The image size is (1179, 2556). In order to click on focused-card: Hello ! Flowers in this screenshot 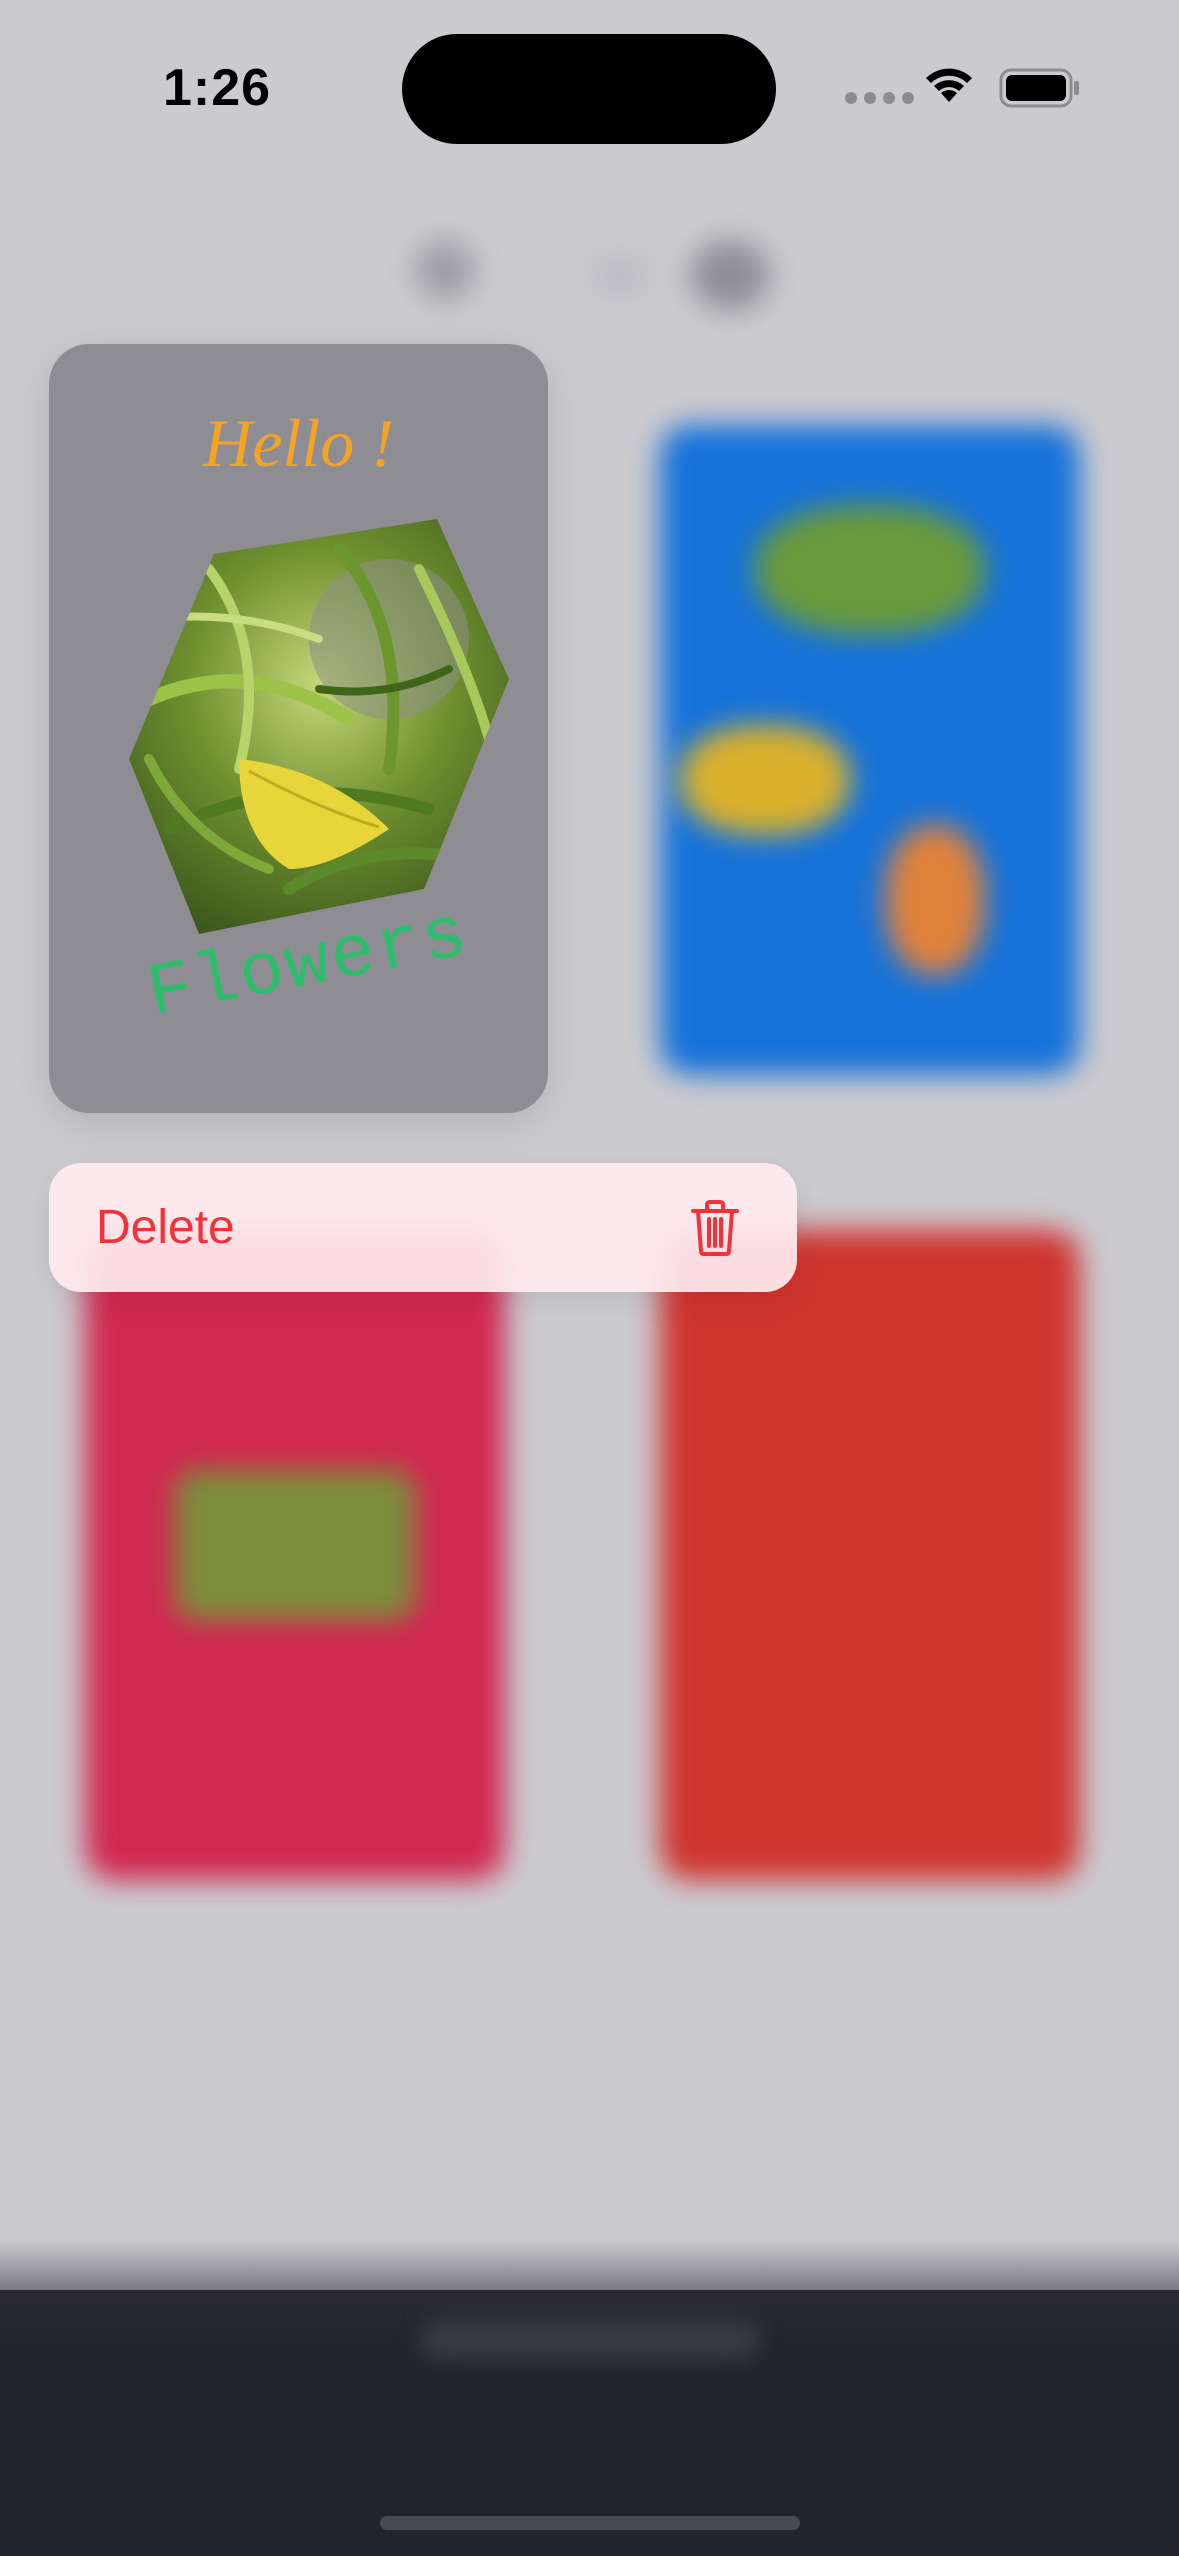, I will do `click(298, 728)`.